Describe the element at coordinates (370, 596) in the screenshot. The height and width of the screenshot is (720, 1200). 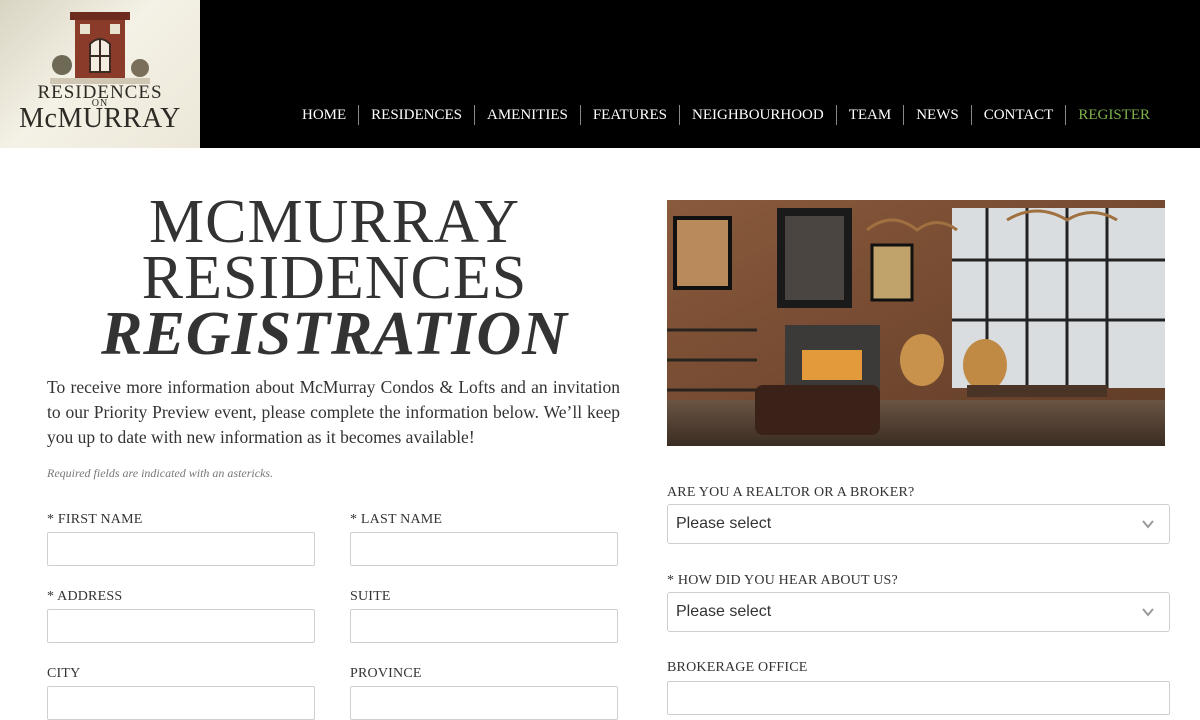
I see `suite-label: SUITE` at that location.